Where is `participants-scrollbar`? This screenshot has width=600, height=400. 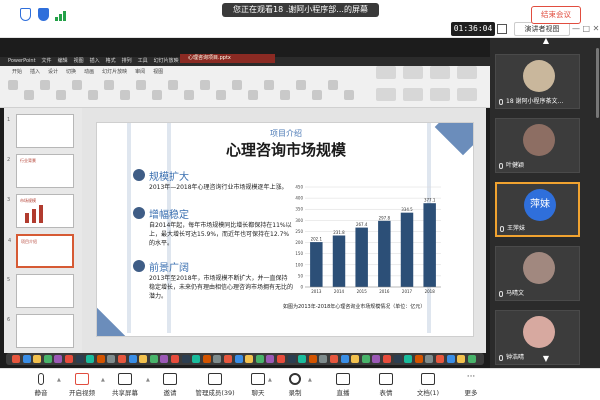 participants-scrollbar is located at coordinates (597, 83).